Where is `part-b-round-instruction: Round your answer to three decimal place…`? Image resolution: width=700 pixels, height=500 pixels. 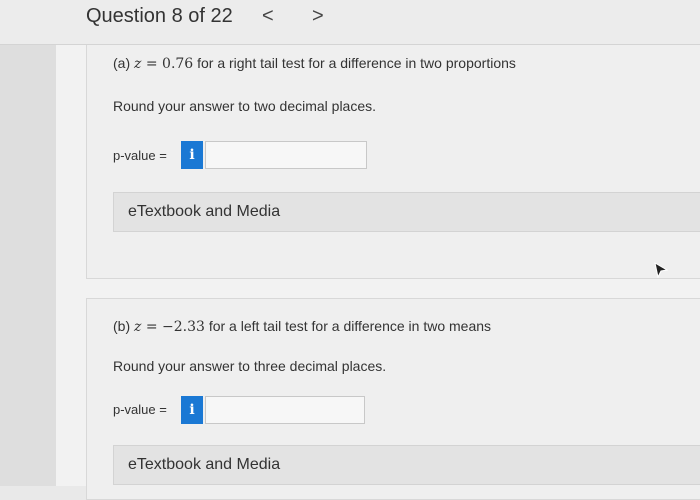
part-b-round-instruction: Round your answer to three decimal place… is located at coordinates (250, 366).